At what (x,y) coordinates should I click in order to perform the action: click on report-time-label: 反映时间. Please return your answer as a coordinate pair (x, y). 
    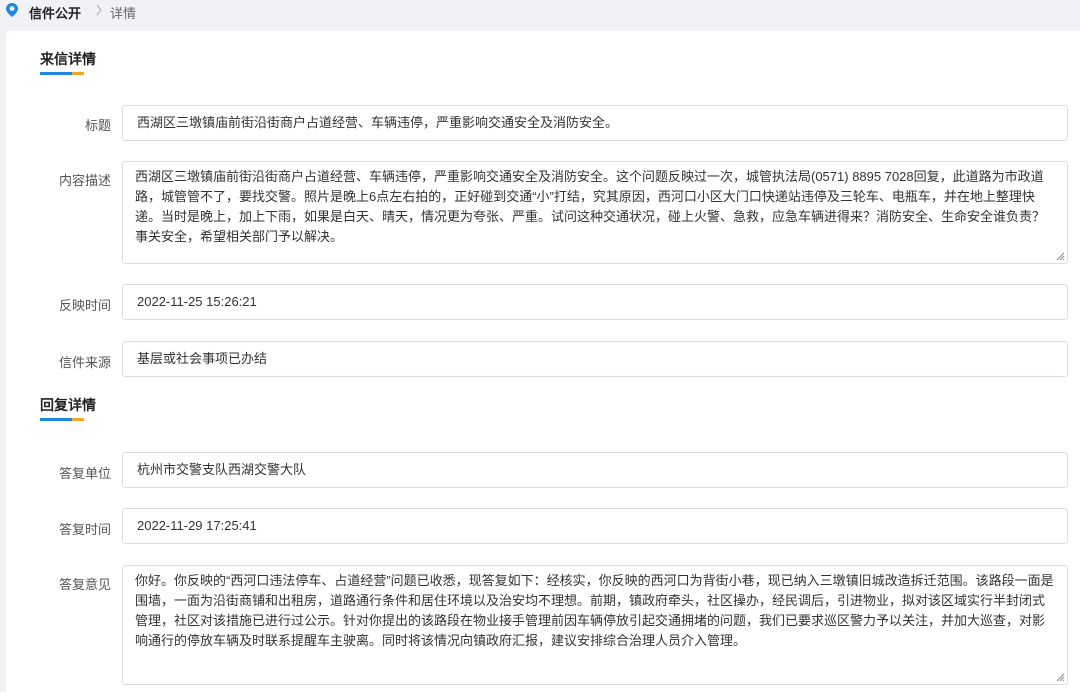
    Looking at the image, I should click on (84, 305).